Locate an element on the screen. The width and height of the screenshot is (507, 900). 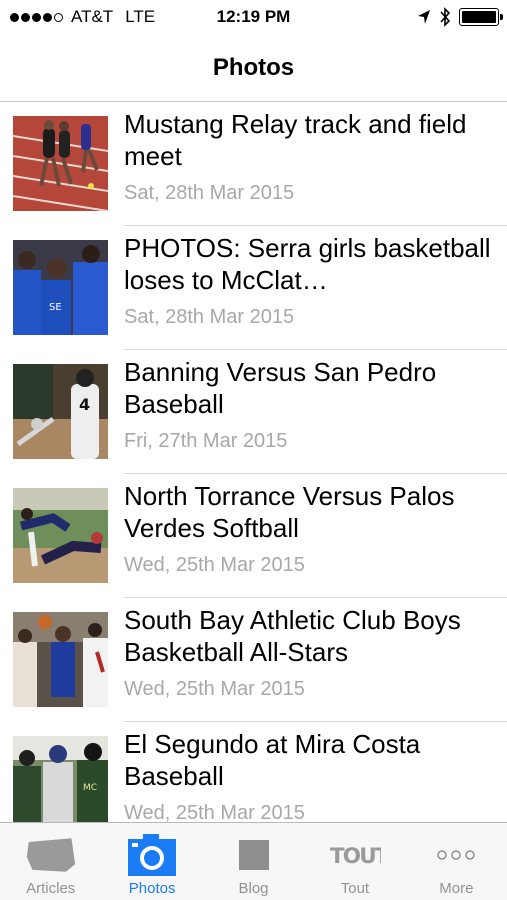
newspaper-icon is located at coordinates (51, 855).